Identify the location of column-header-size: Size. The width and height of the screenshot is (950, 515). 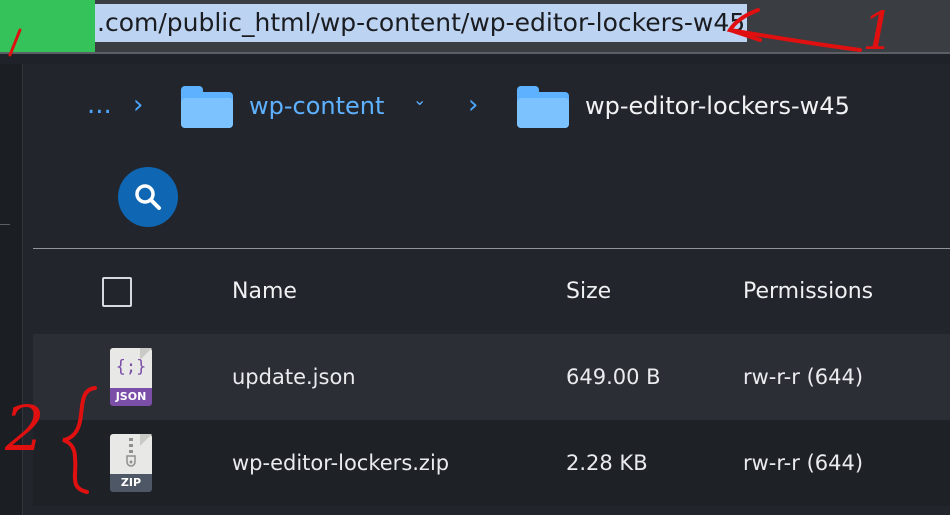
(588, 291).